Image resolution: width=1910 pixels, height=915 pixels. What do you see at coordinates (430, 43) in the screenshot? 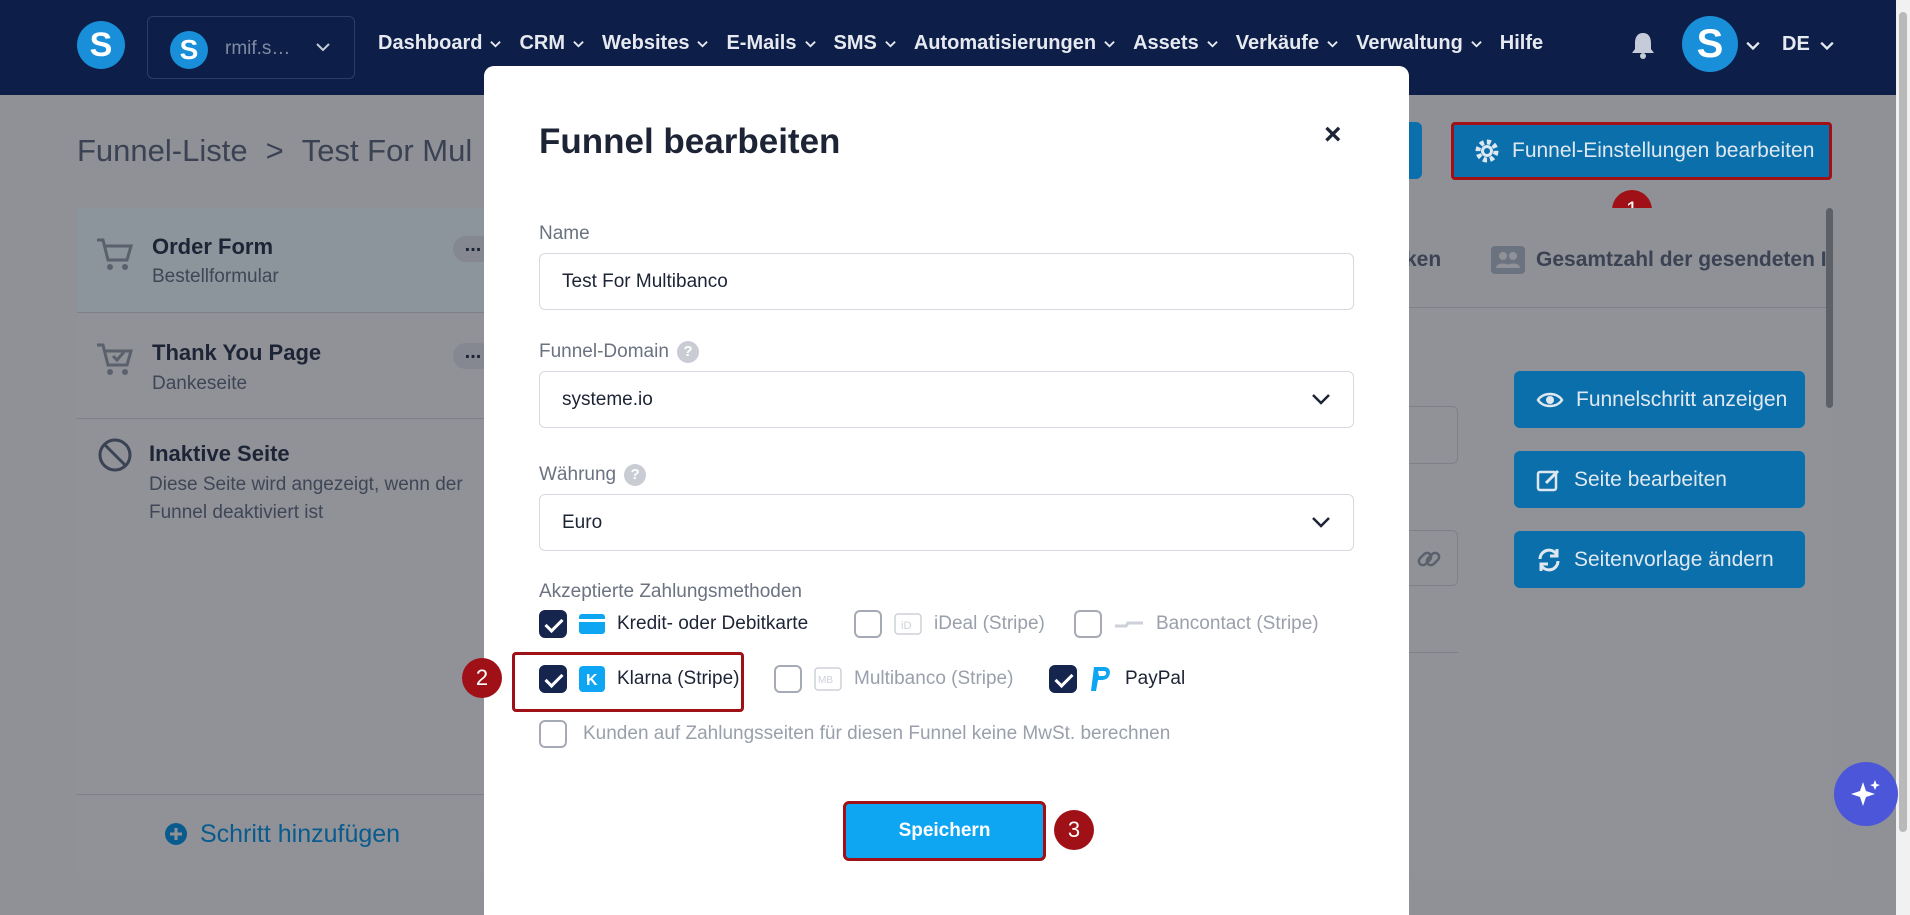
I see `menu-label: Dashboard` at bounding box center [430, 43].